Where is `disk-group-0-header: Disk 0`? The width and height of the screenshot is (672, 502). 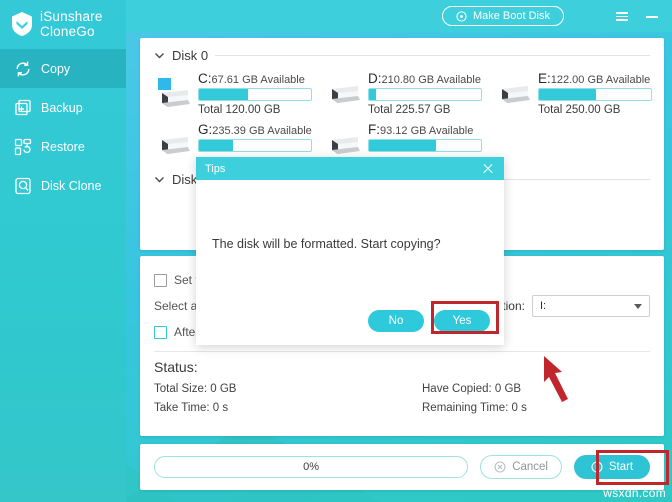
disk-group-0-header: Disk 0 is located at coordinates (402, 50).